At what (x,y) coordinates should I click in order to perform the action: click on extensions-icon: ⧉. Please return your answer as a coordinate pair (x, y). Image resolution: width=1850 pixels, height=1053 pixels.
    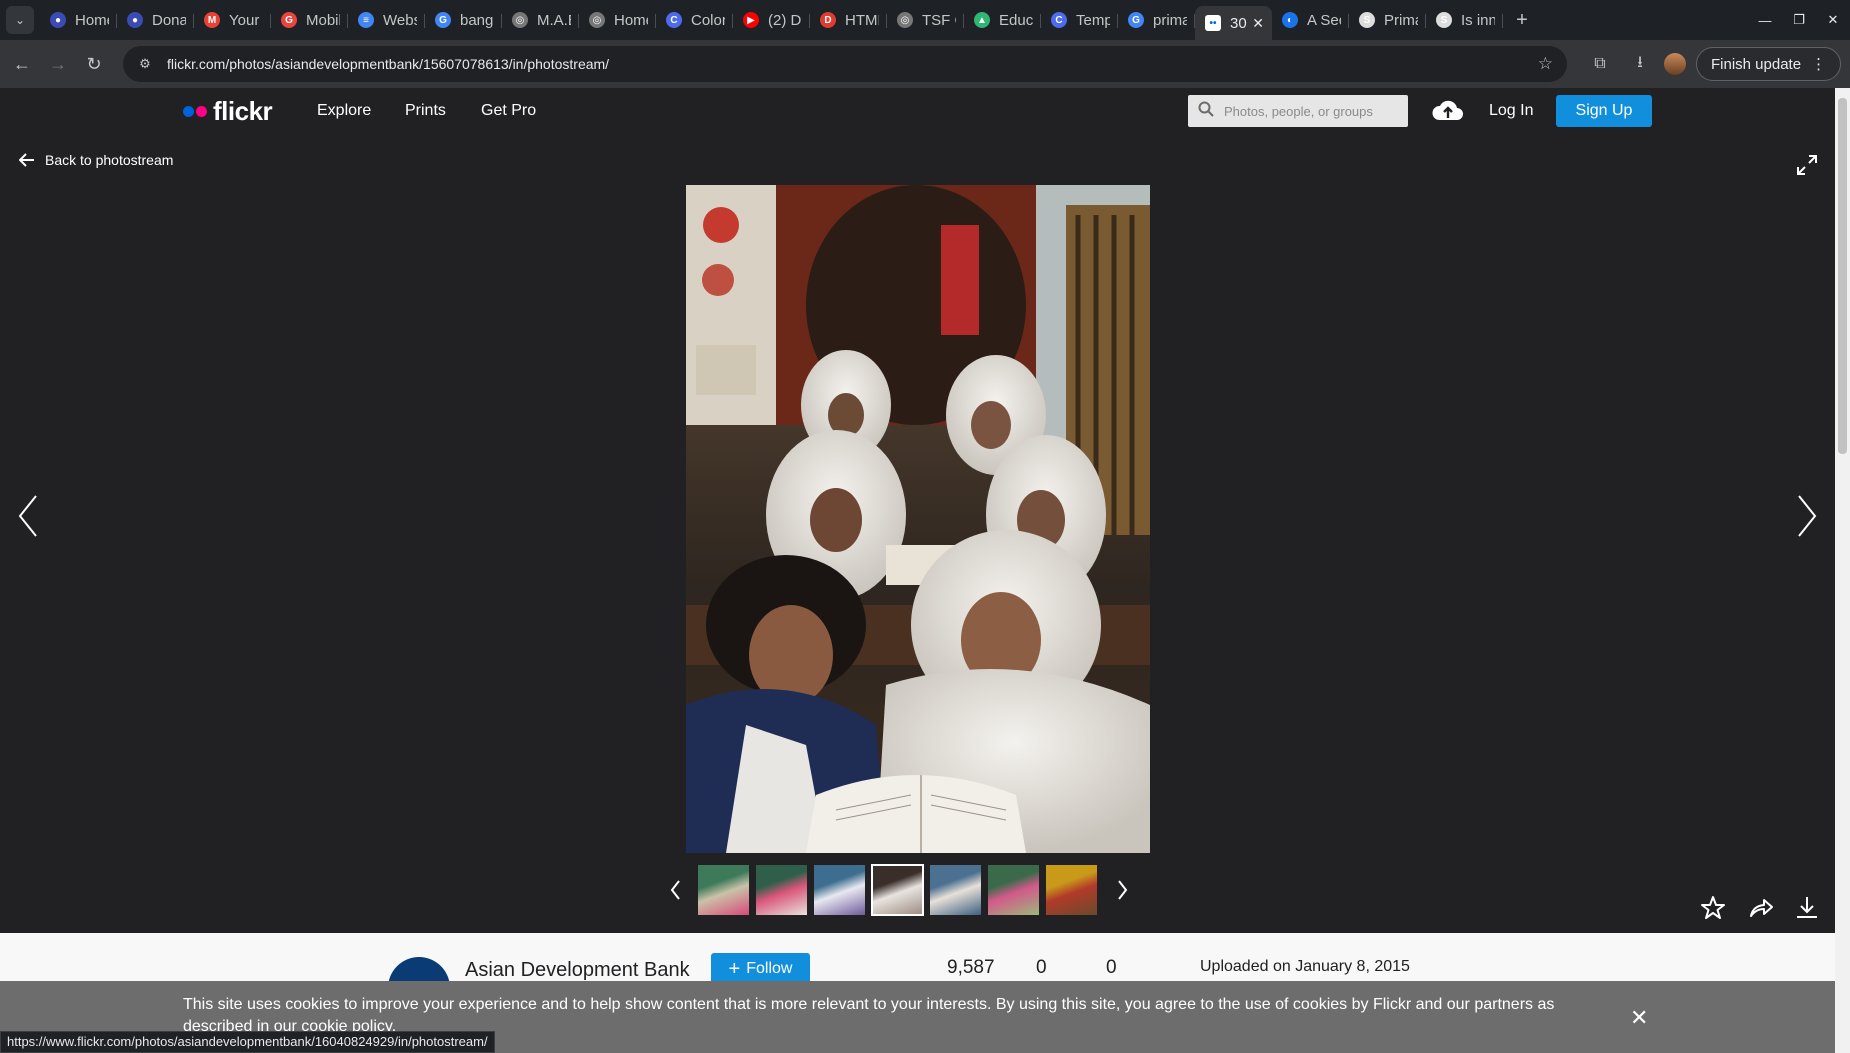
    Looking at the image, I should click on (1600, 64).